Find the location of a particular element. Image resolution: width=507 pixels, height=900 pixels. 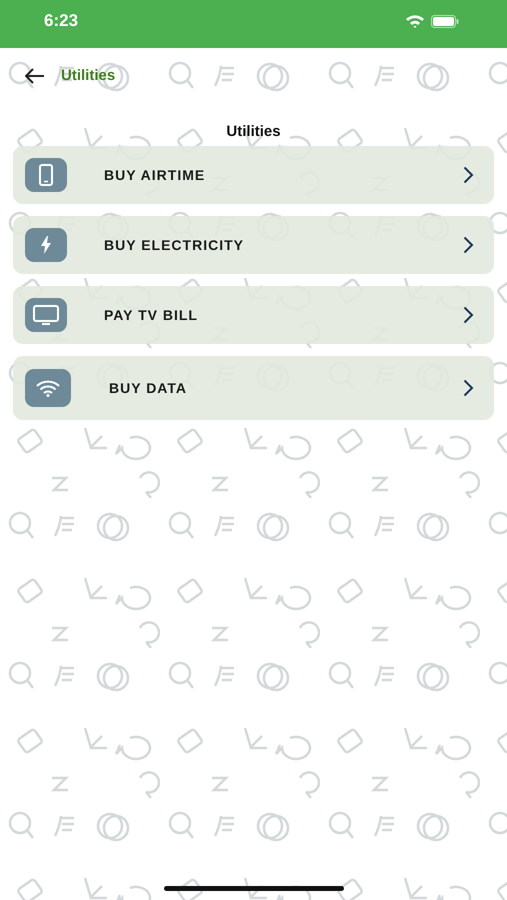

back-button is located at coordinates (35, 76).